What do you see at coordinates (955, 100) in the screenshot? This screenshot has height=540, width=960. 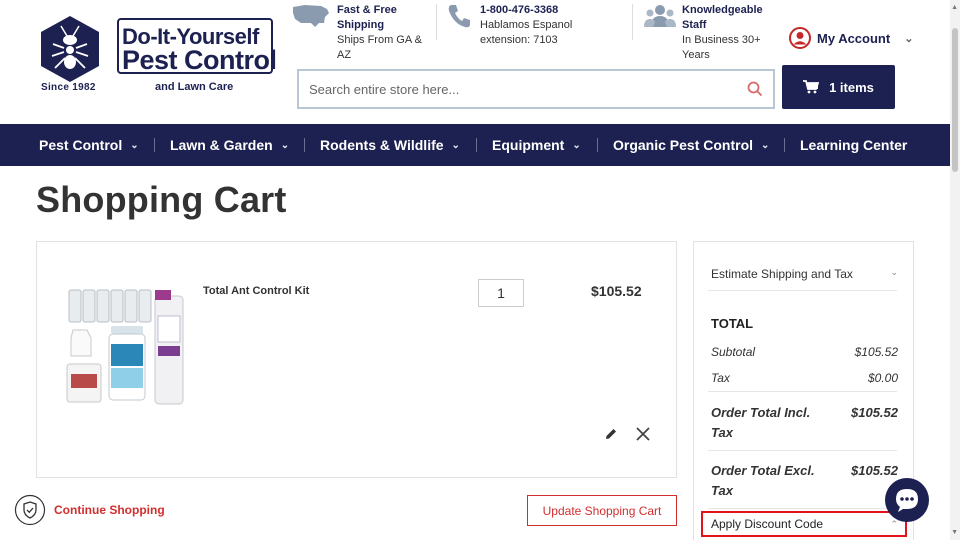 I see `scrollbar-thumb` at bounding box center [955, 100].